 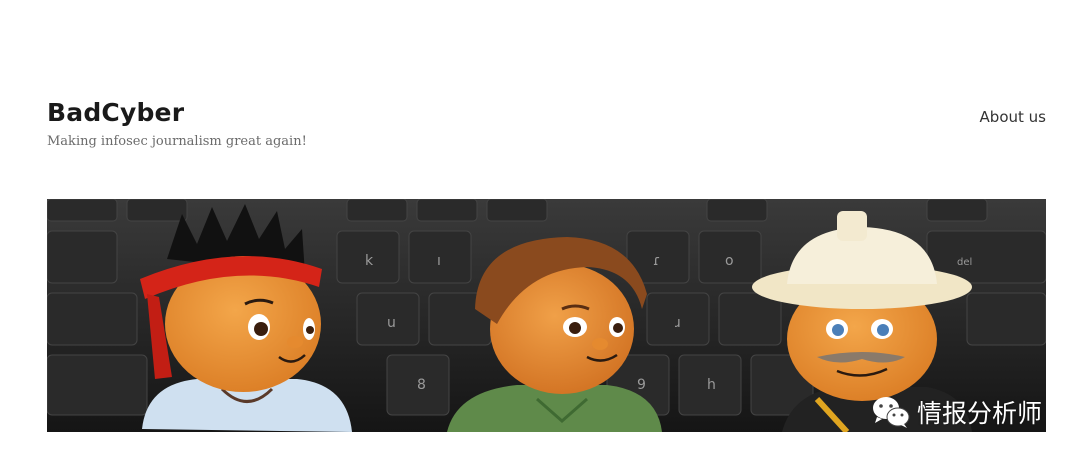 What do you see at coordinates (369, 261) in the screenshot?
I see `svg-text: k` at bounding box center [369, 261].